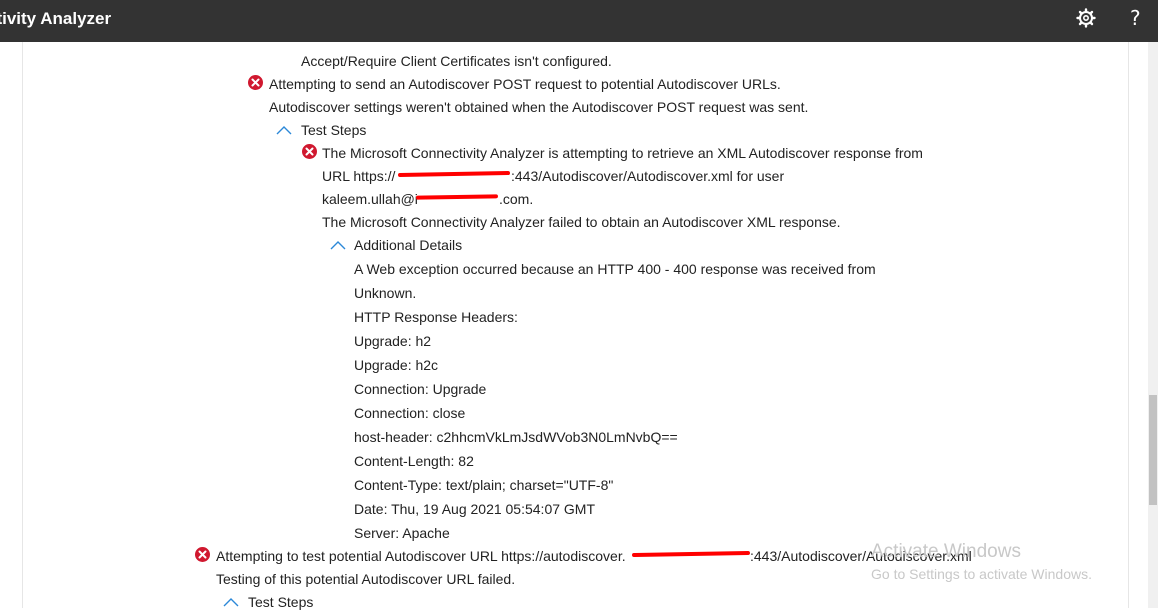 The width and height of the screenshot is (1158, 612). Describe the element at coordinates (420, 389) in the screenshot. I see `detail-line: Connection: Upgrade` at that location.